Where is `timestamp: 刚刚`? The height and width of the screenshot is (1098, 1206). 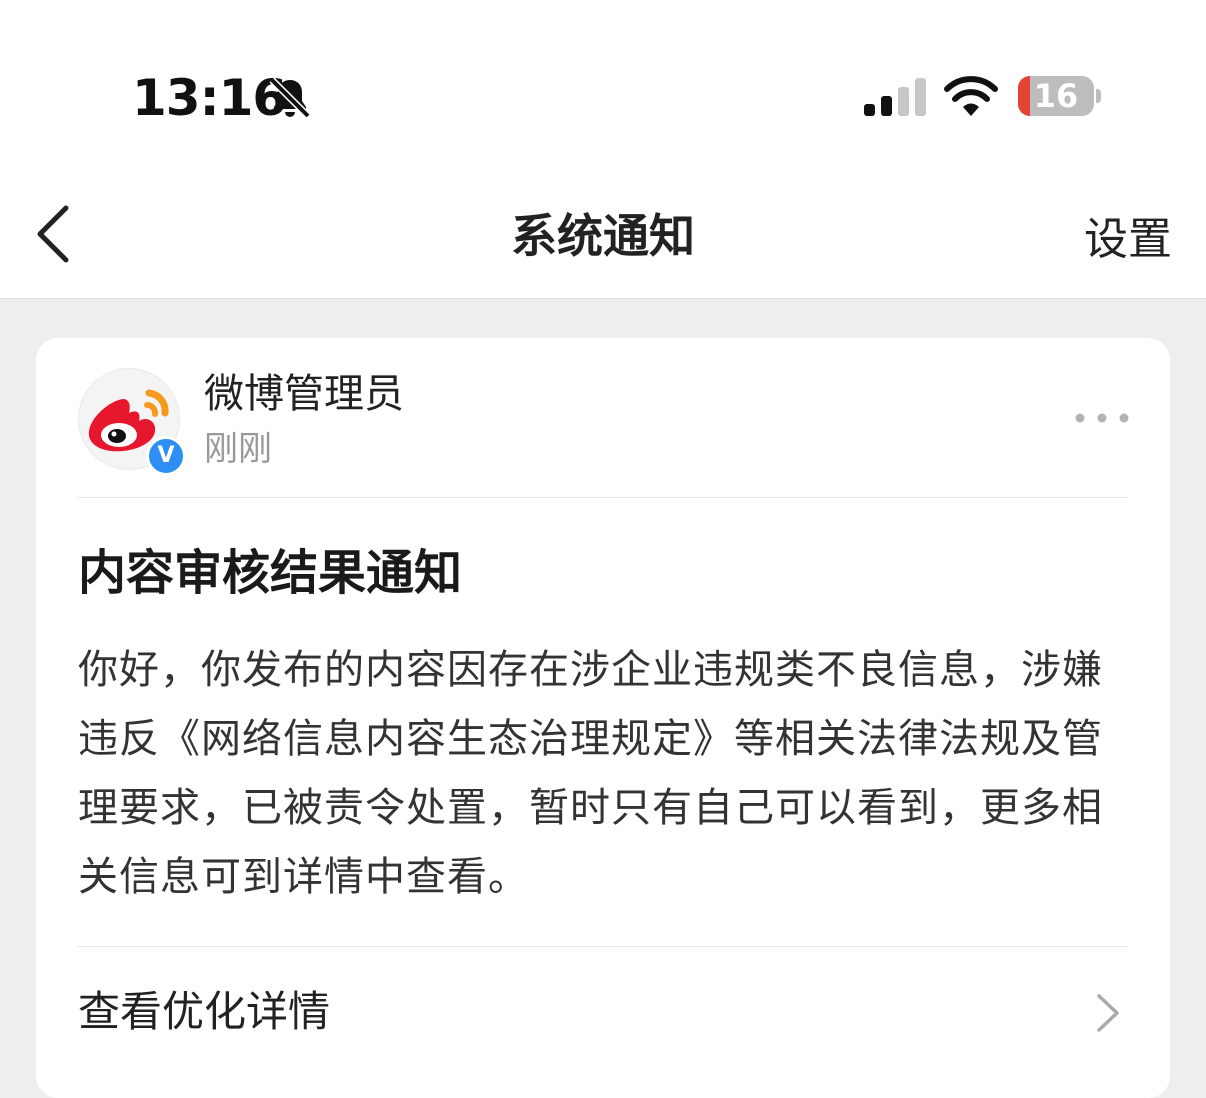
timestamp: 刚刚 is located at coordinates (238, 449).